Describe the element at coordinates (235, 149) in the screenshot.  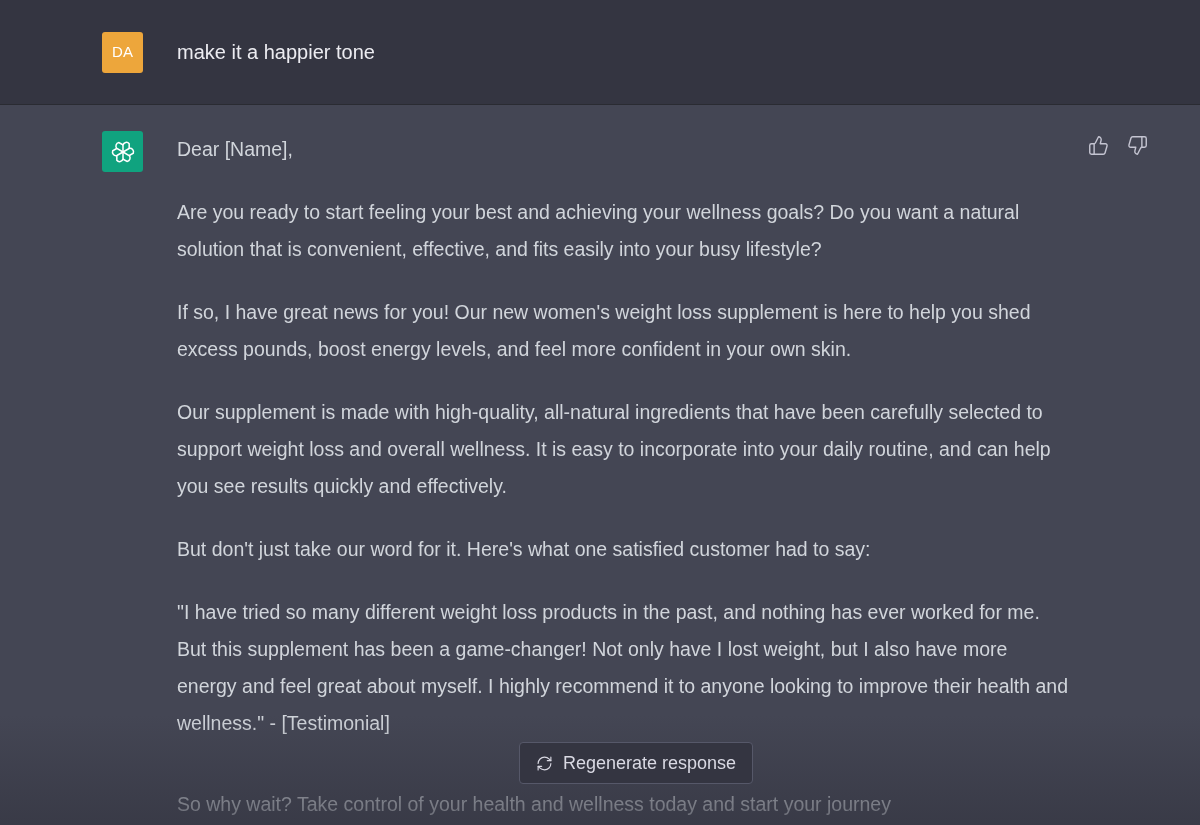
I see `message-paragraph: Dear [Name],` at that location.